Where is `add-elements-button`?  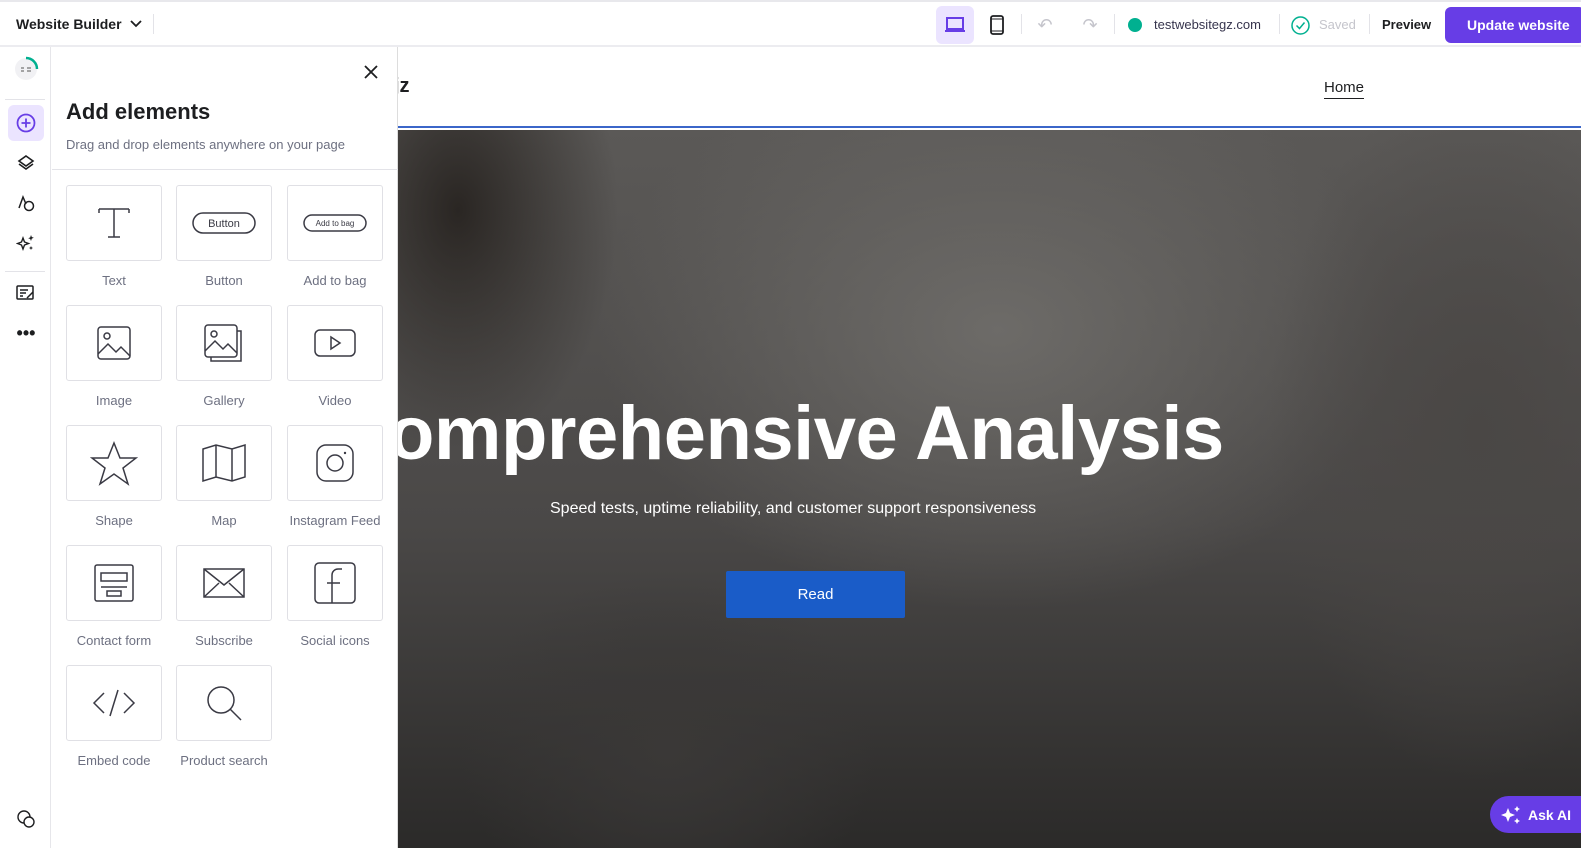 add-elements-button is located at coordinates (26, 123).